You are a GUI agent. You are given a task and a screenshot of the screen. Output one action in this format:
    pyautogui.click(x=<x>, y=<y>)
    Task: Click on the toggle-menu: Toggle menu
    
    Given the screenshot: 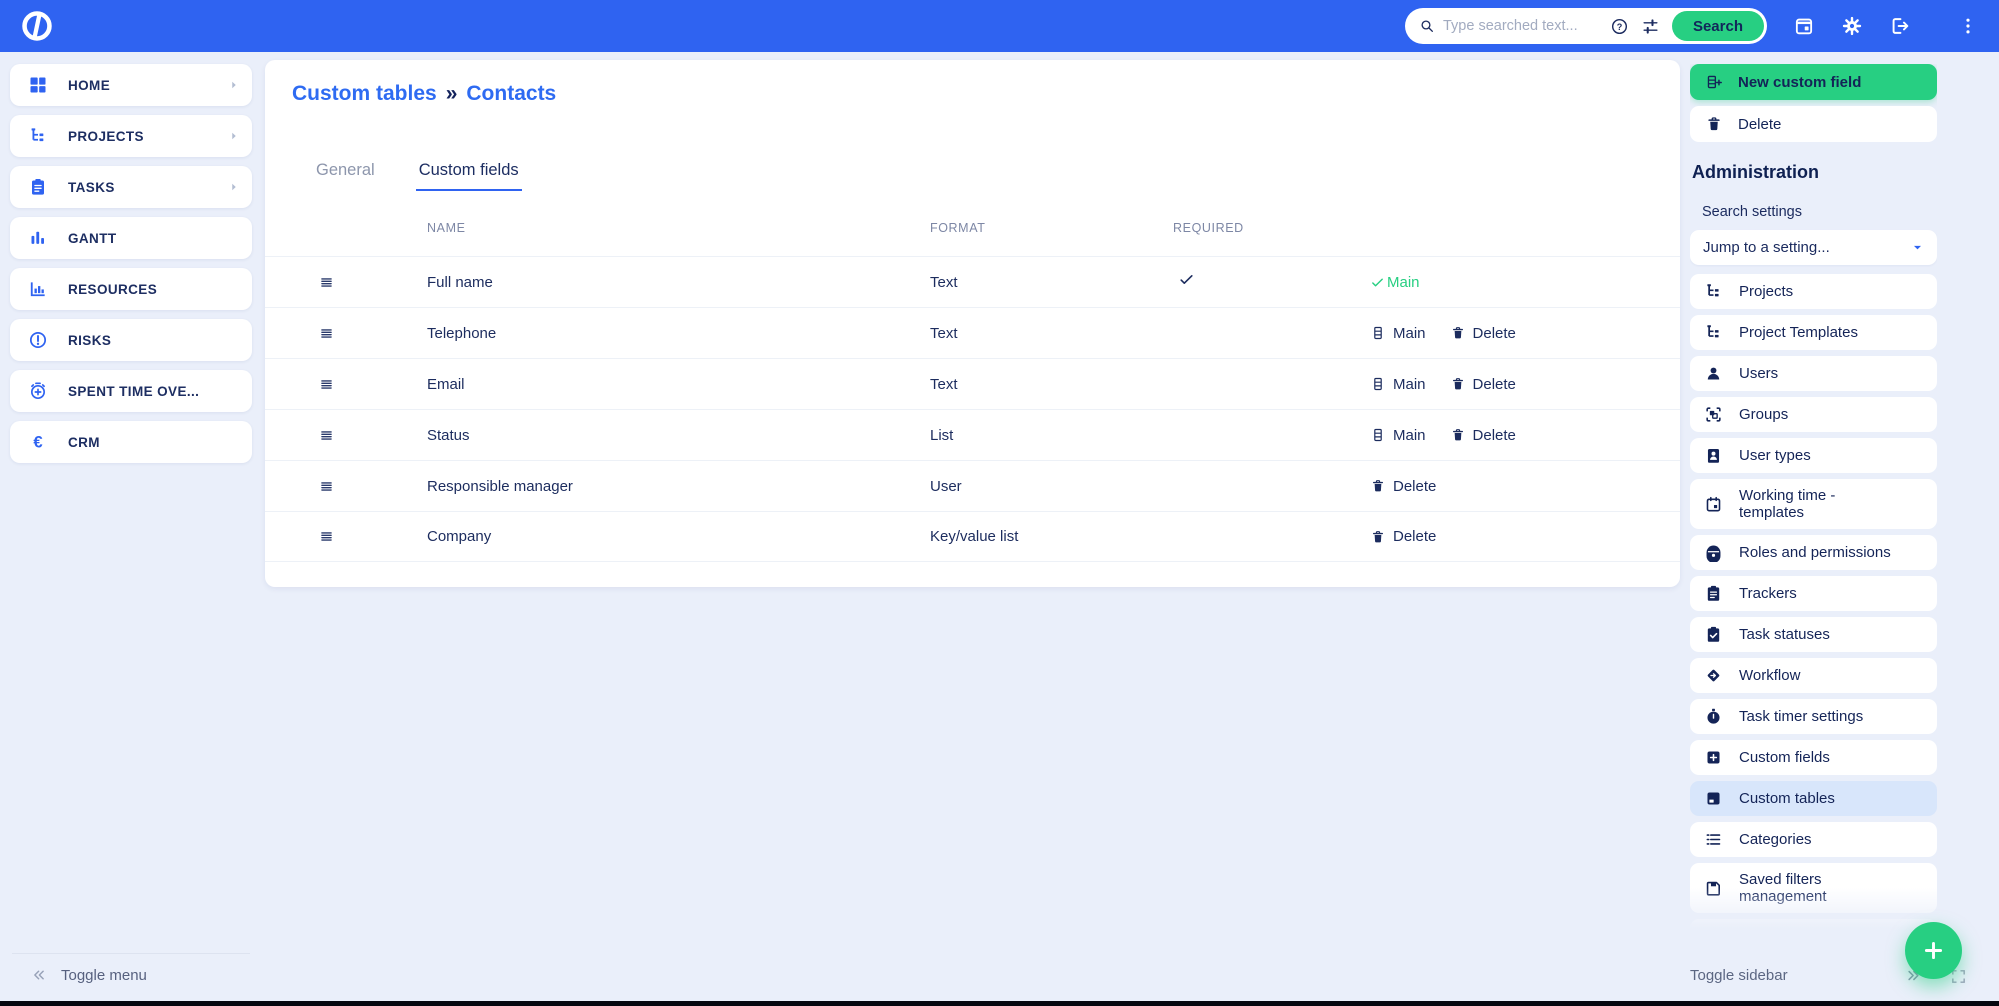 What is the action you would take?
    pyautogui.click(x=88, y=975)
    